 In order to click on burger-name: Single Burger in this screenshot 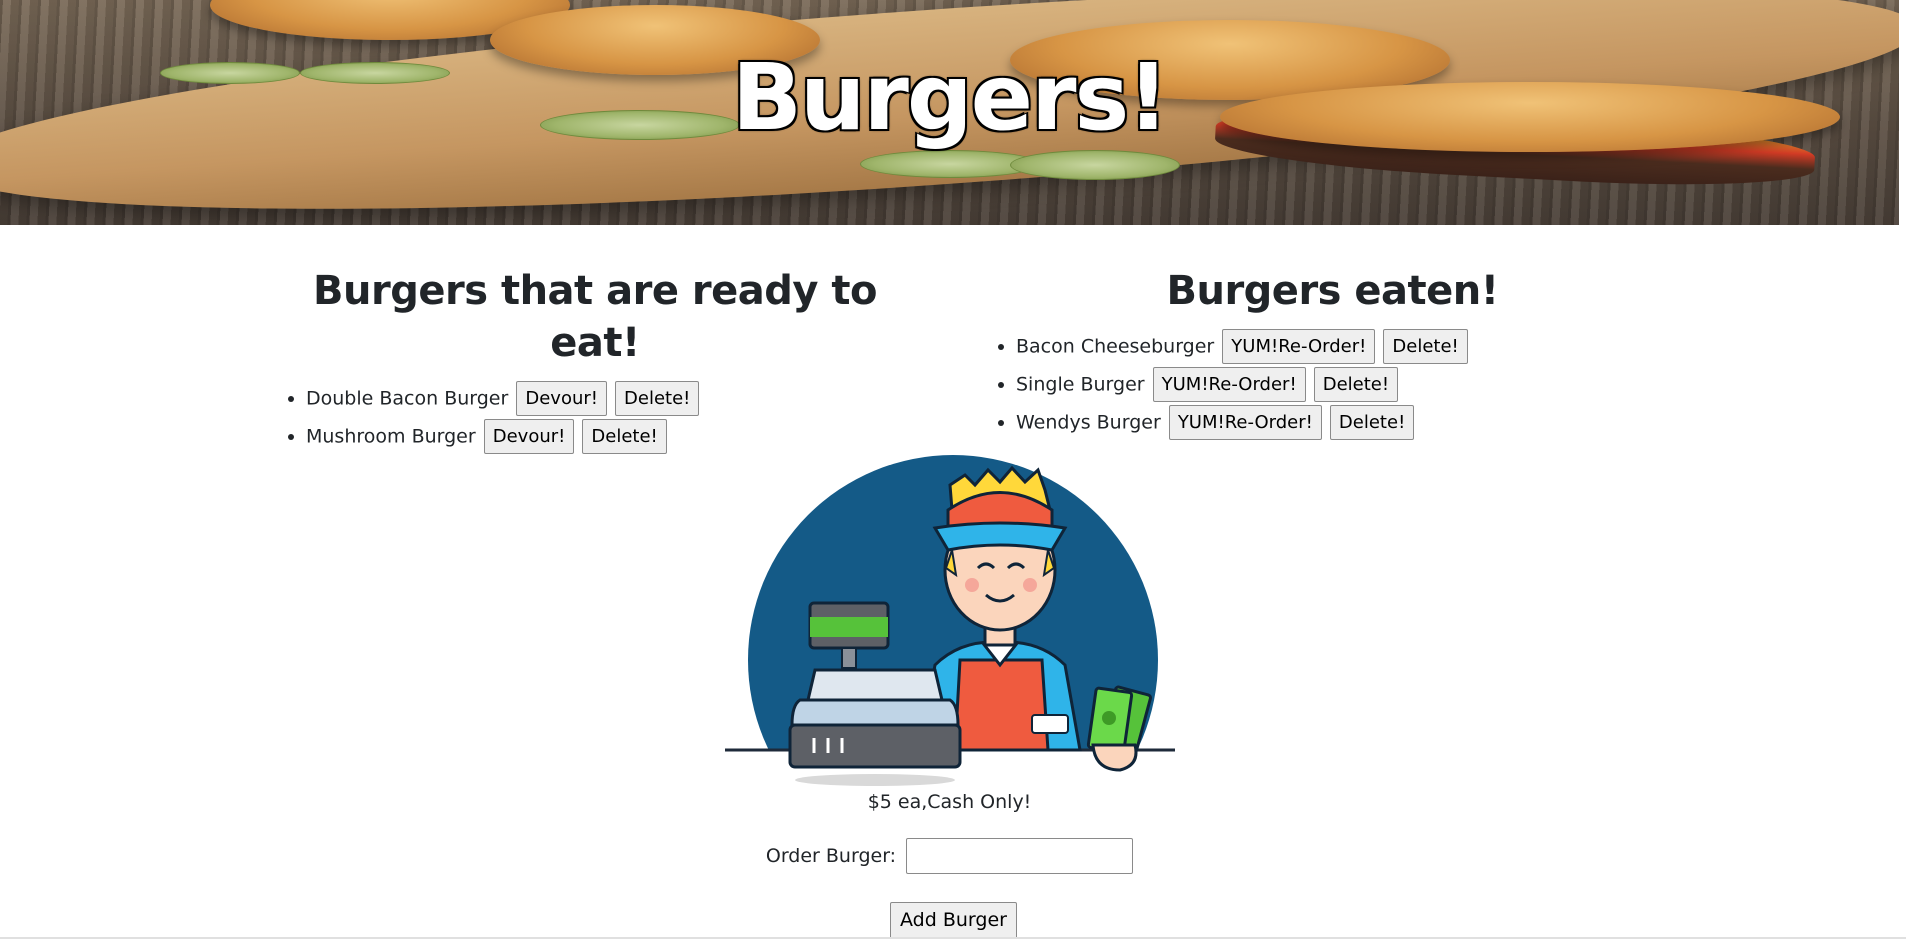, I will do `click(1080, 384)`.